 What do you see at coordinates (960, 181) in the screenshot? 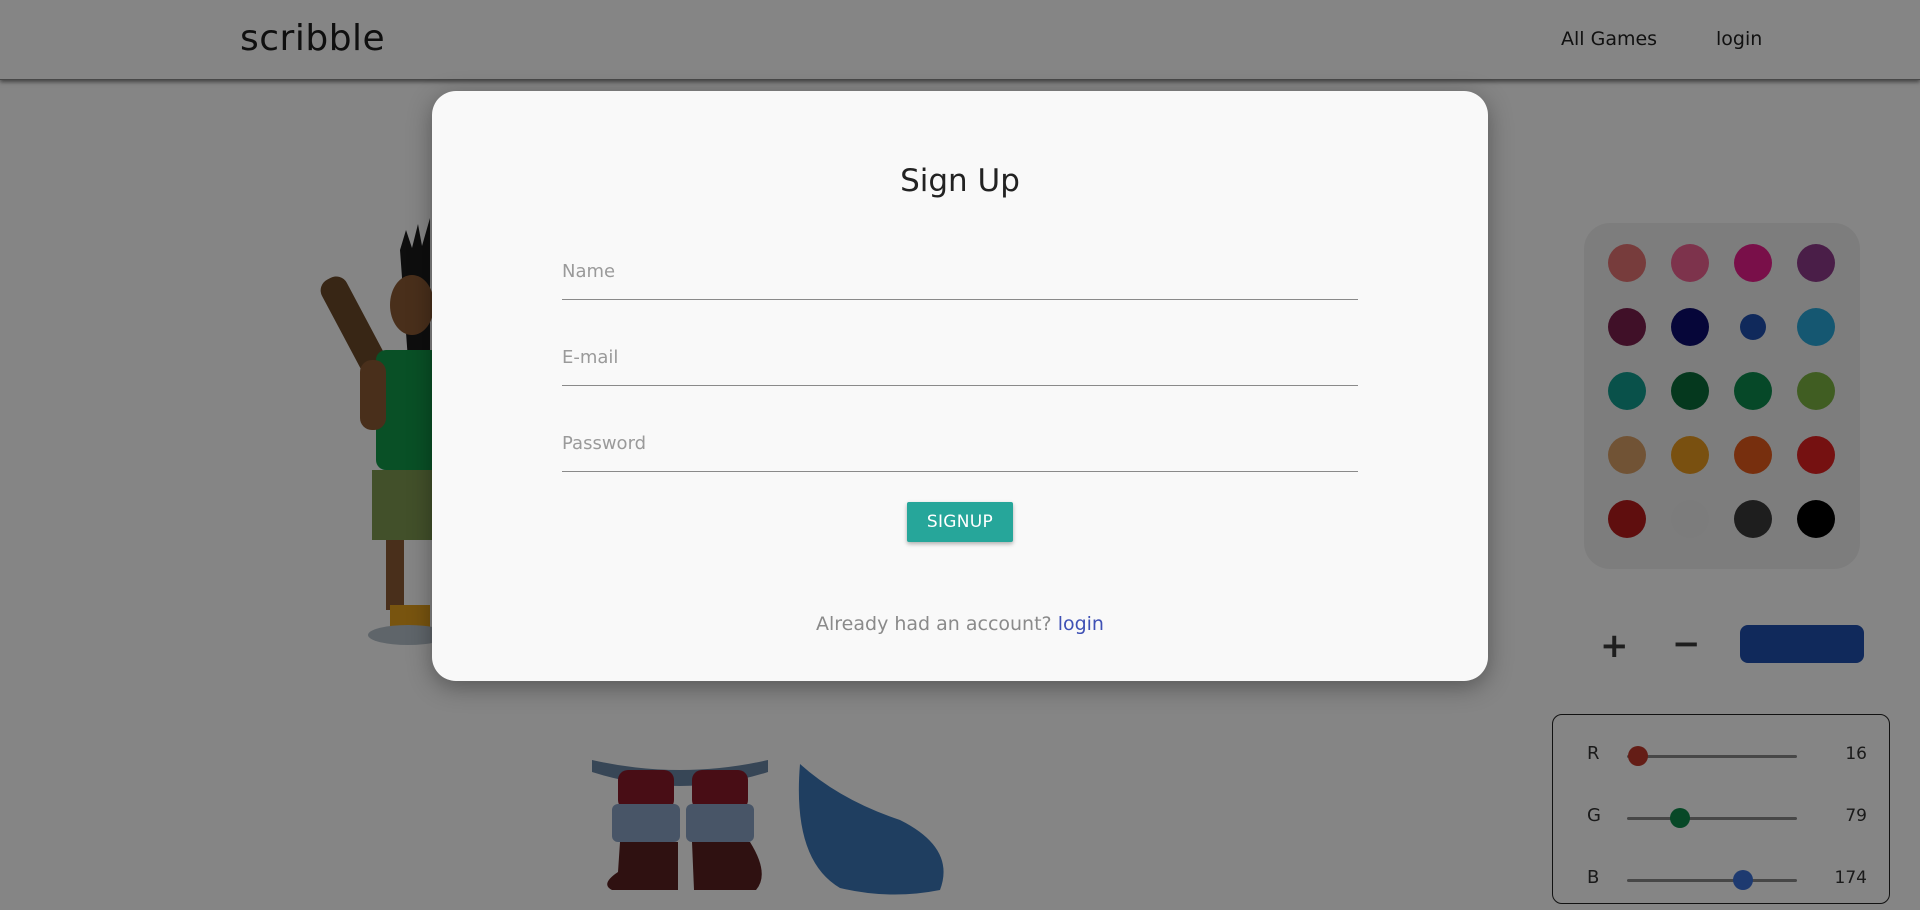
I see `modal-title: Sign Up` at bounding box center [960, 181].